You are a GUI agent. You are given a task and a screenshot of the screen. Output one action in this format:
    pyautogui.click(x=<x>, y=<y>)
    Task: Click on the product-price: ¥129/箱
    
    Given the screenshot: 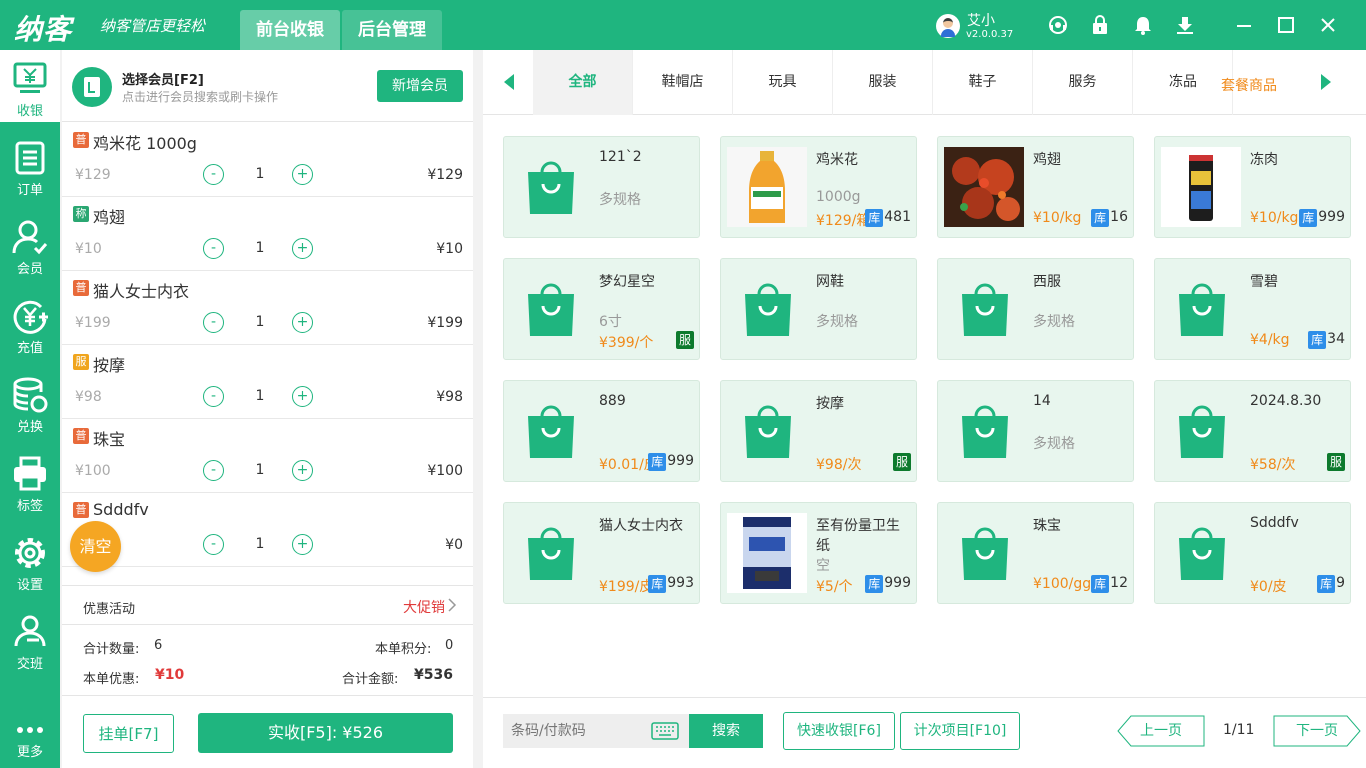 What is the action you would take?
    pyautogui.click(x=843, y=221)
    